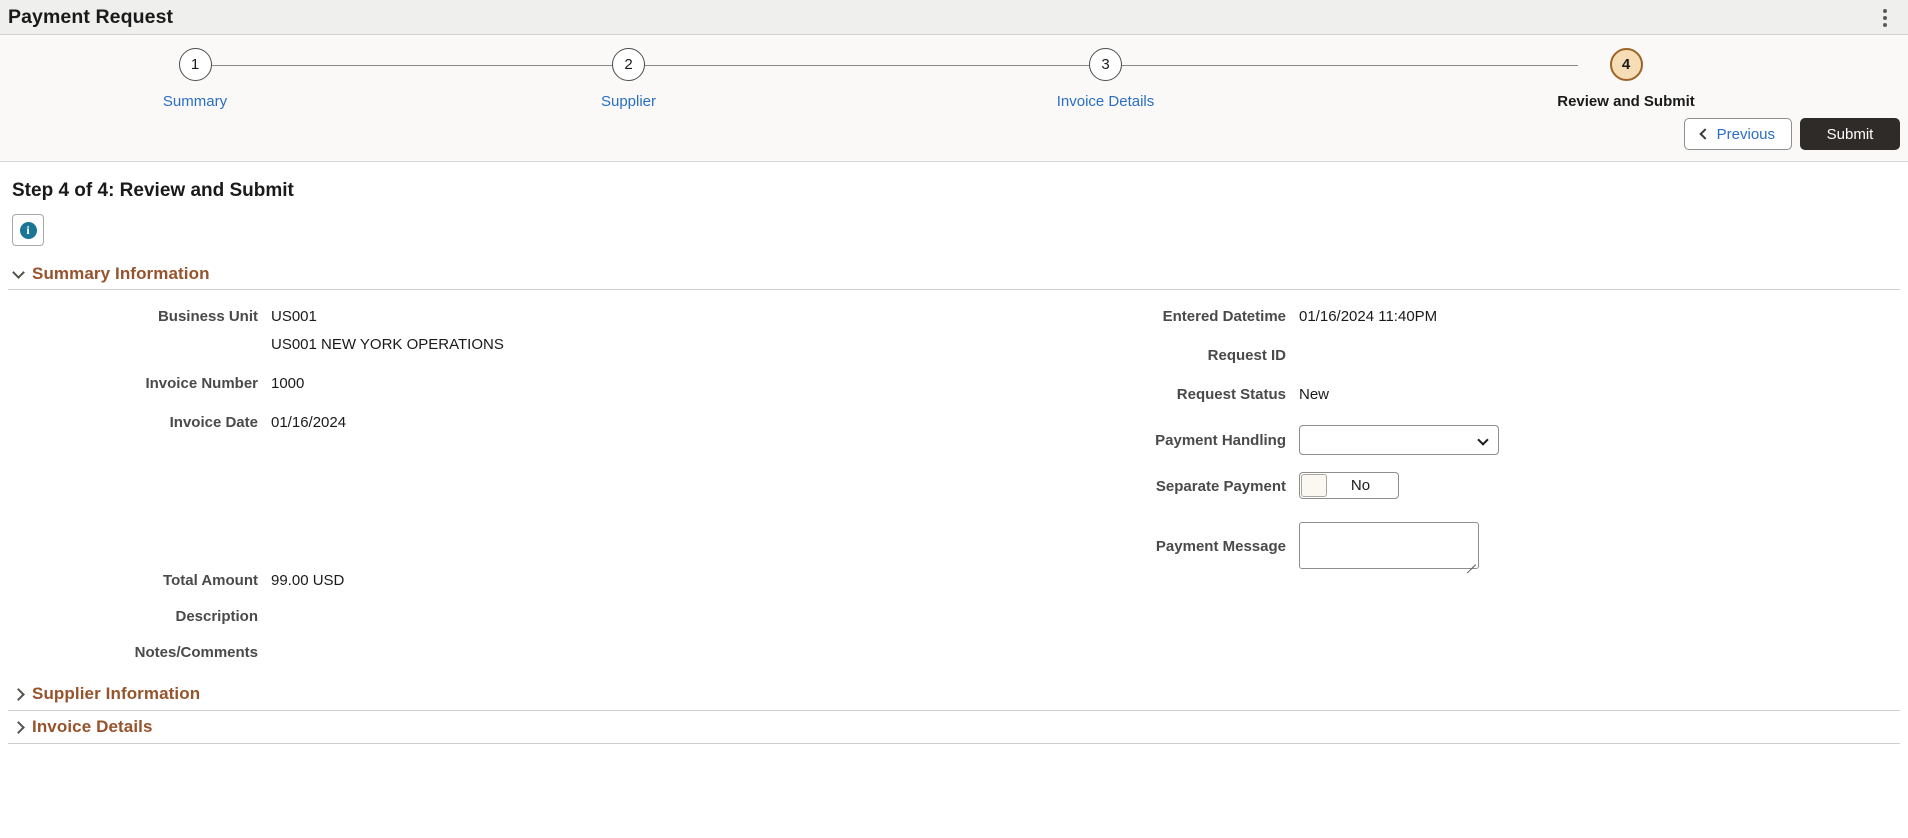 The image size is (1908, 838). I want to click on step-circle-2: 2, so click(628, 64).